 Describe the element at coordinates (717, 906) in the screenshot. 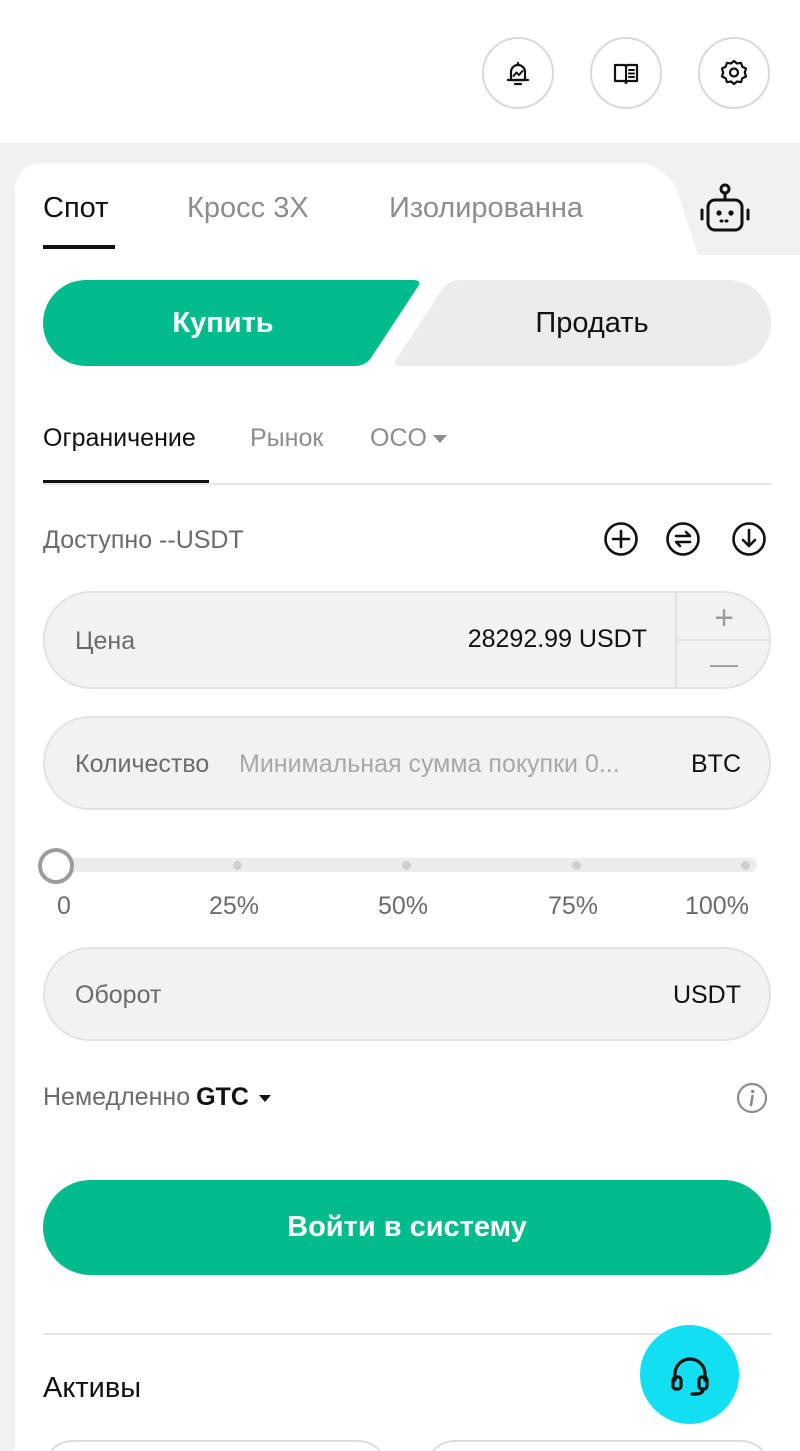

I see `slider-tick-100: 100%` at that location.